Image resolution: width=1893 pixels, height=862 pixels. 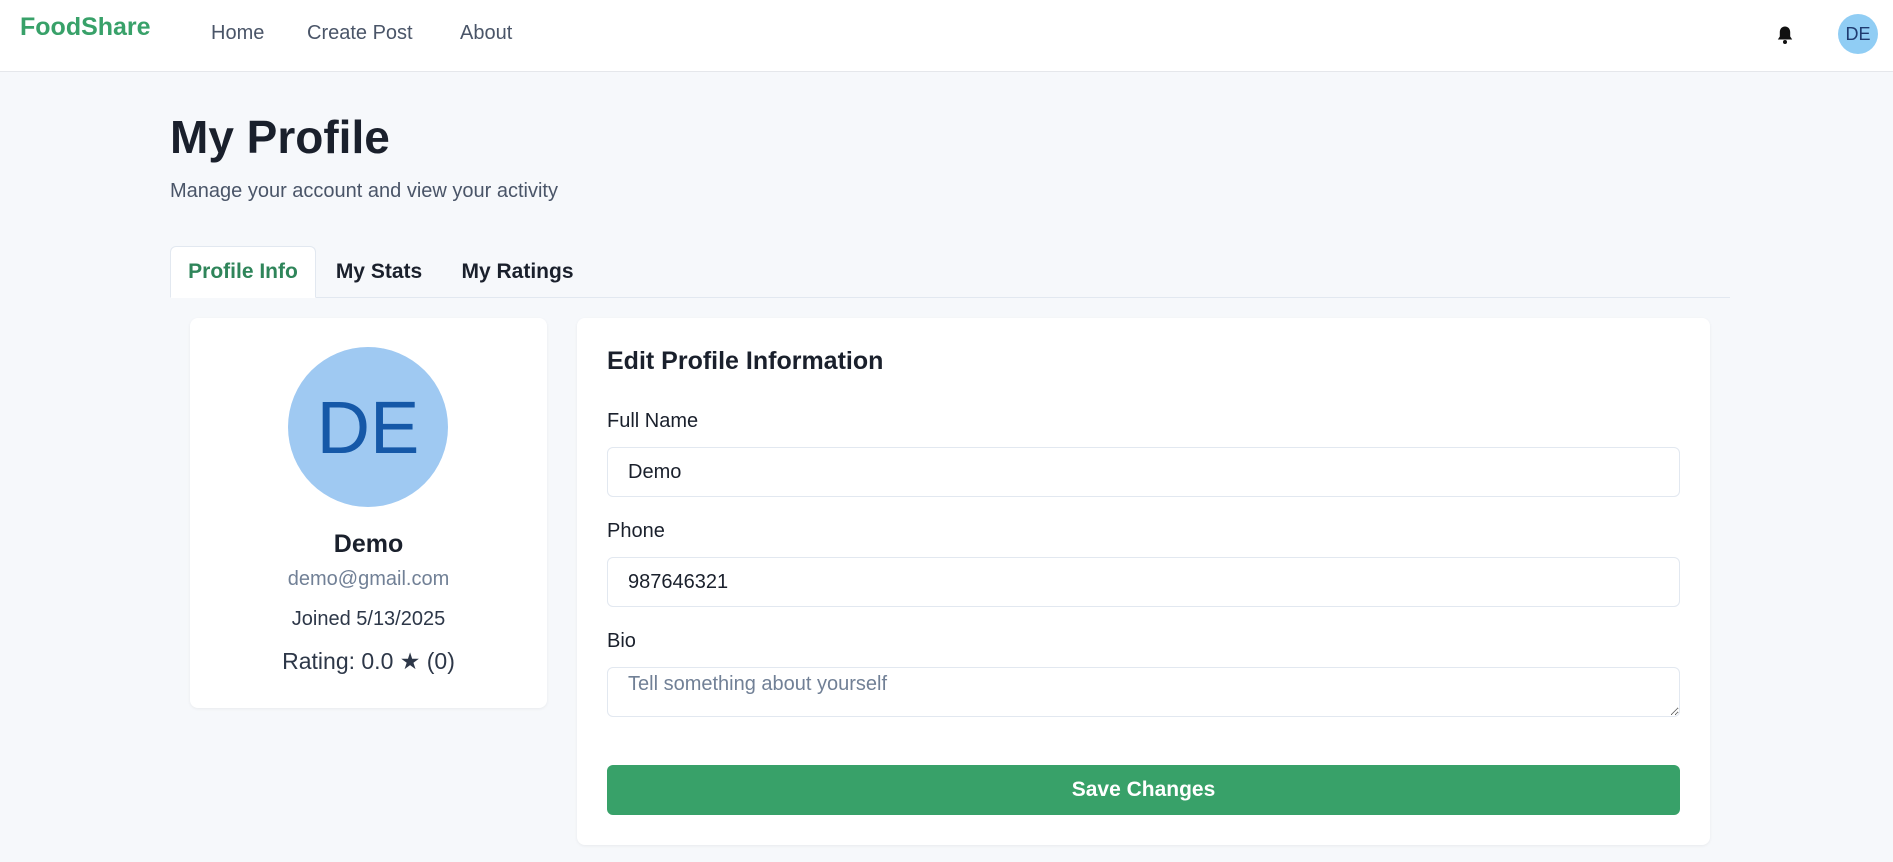 I want to click on bio-label: Bio, so click(x=621, y=641).